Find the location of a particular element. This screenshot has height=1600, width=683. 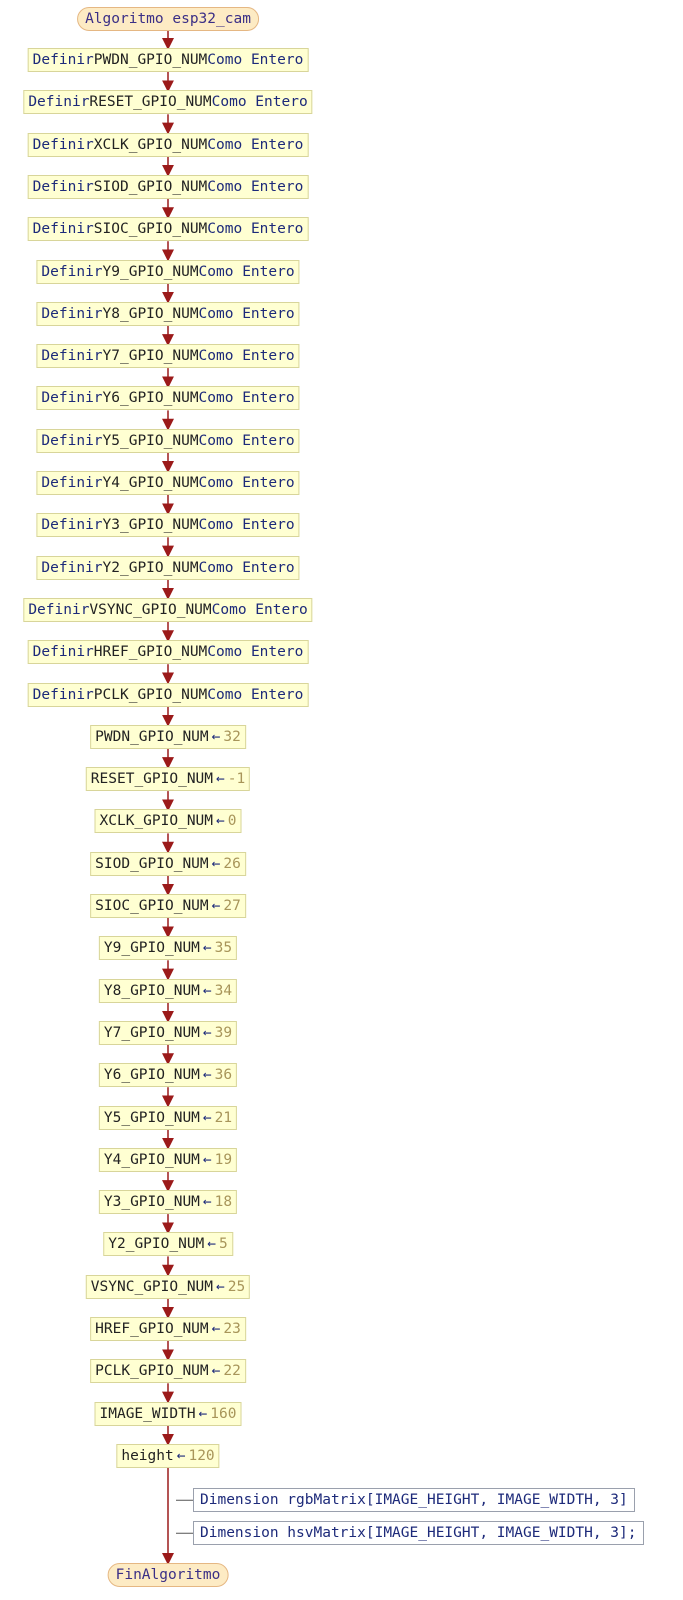

assigned-value: 34 is located at coordinates (223, 990).